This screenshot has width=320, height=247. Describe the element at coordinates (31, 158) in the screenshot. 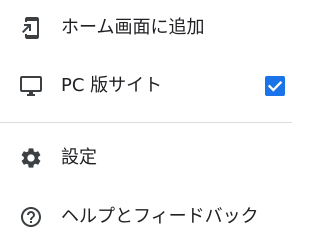

I see `gear-icon` at that location.